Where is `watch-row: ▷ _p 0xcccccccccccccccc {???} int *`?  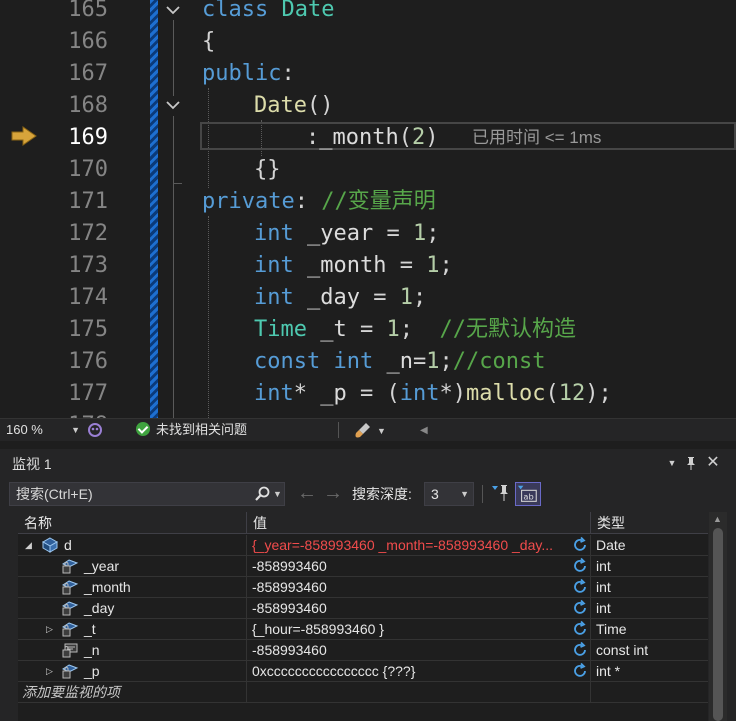 watch-row: ▷ _p 0xcccccccccccccccc {???} int * is located at coordinates (363, 671).